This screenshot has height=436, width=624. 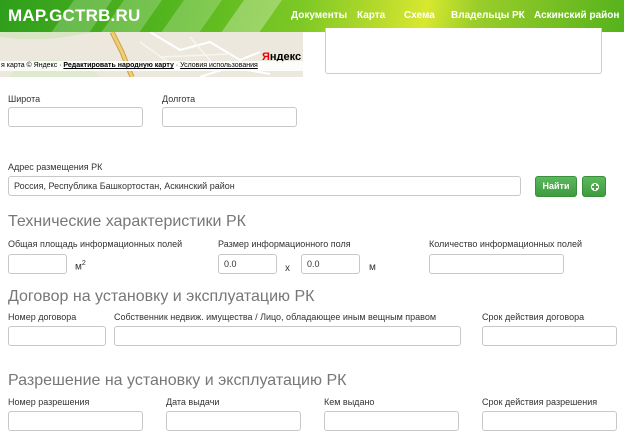 I want to click on latitude-label: Широта, so click(x=24, y=99).